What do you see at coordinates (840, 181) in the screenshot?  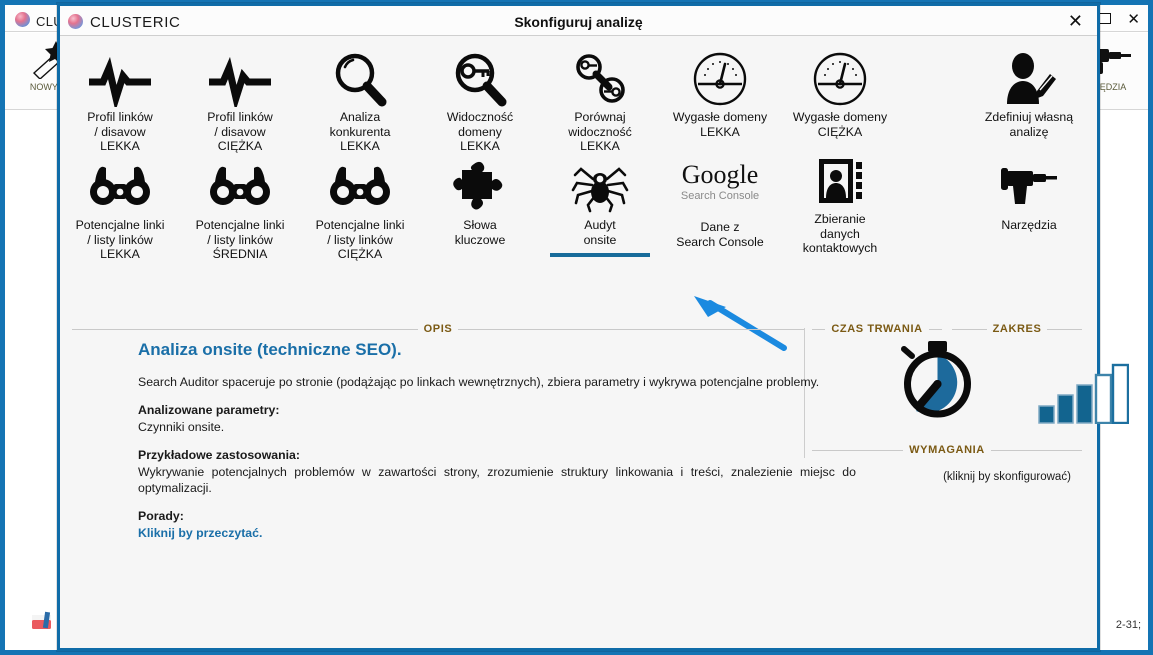 I see `address-book-icon` at bounding box center [840, 181].